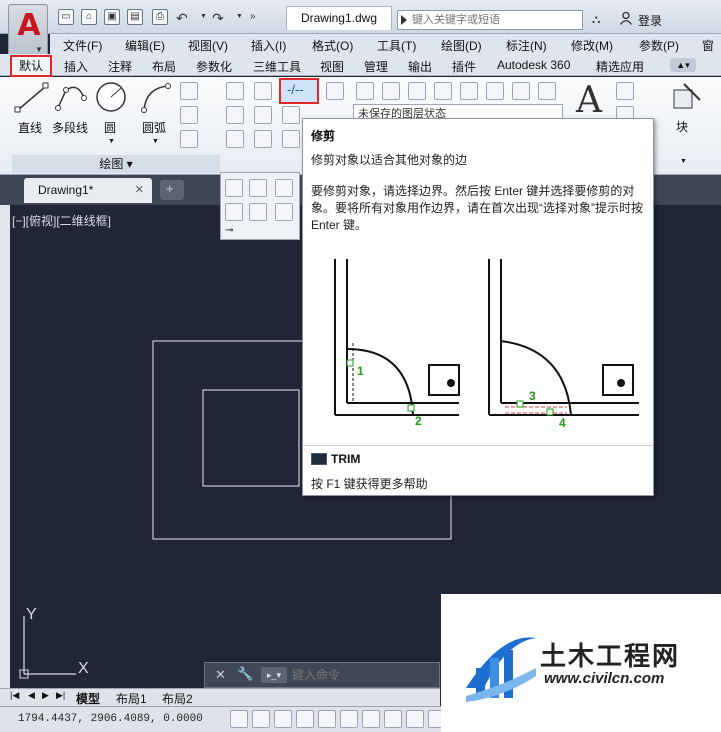 The height and width of the screenshot is (732, 721). I want to click on redo-dropdown-icon: ▼, so click(239, 16).